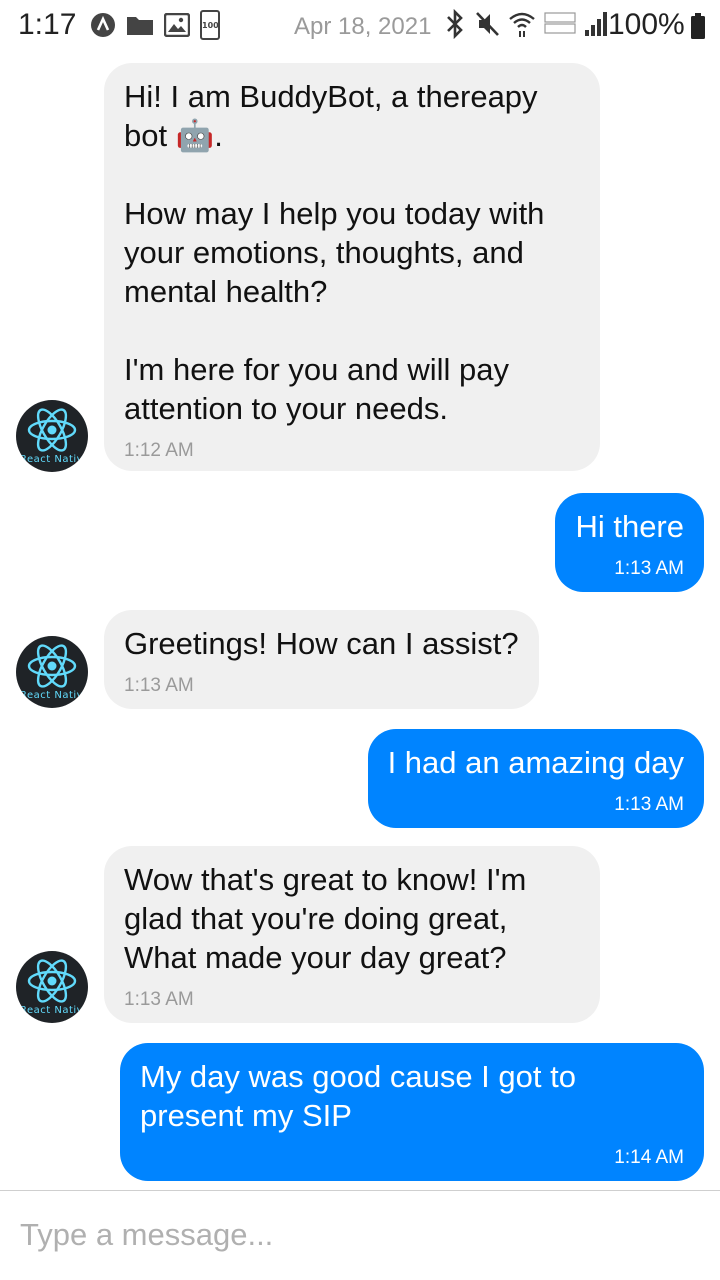  I want to click on status-bar: 1:17 100 Apr 18, 2021 100%, so click(360, 26).